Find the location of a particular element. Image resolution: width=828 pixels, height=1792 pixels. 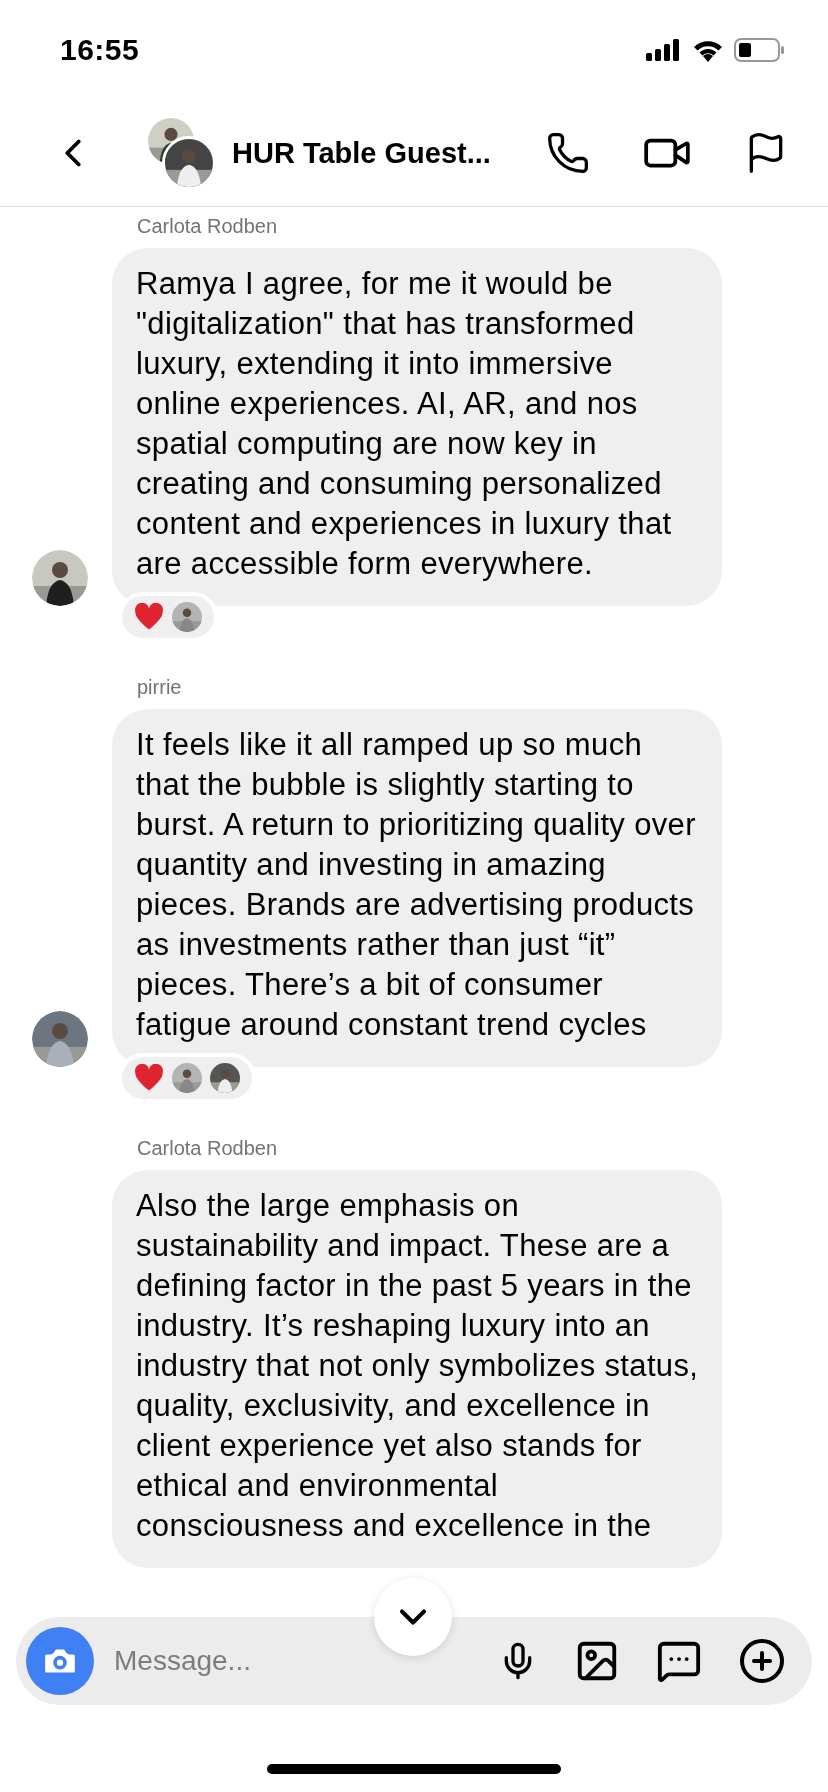

signal-icon is located at coordinates (664, 50).